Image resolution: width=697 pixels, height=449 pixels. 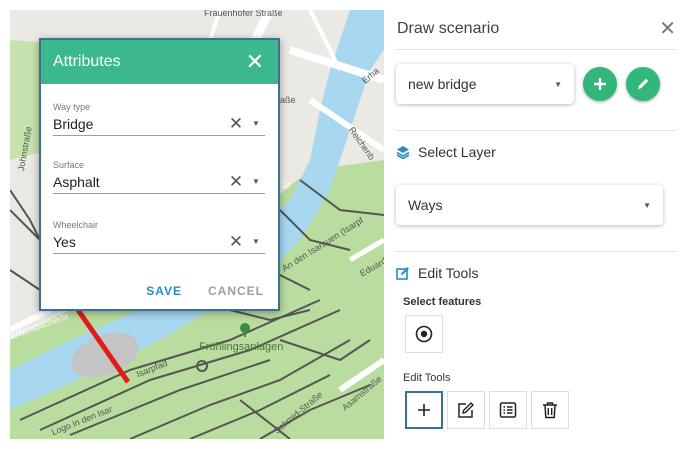 I want to click on layer-select-value: Ways, so click(x=425, y=205).